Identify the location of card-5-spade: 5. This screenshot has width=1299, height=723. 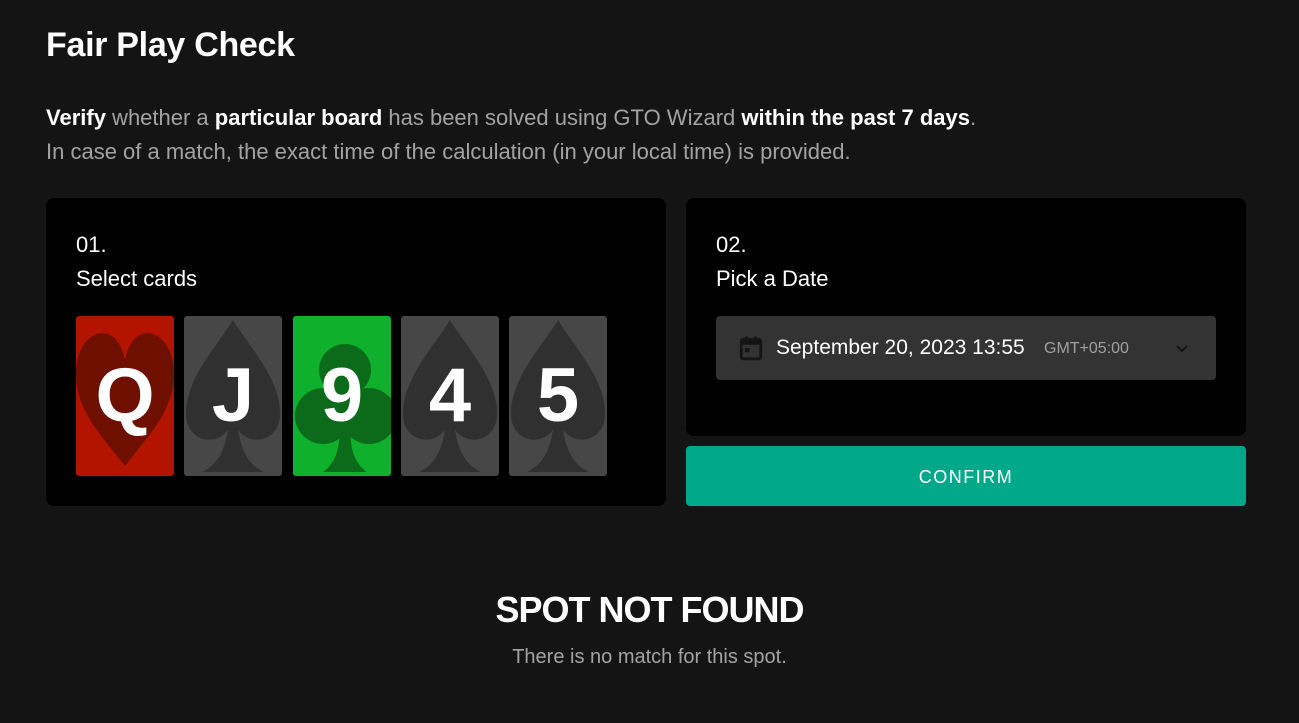
(558, 396).